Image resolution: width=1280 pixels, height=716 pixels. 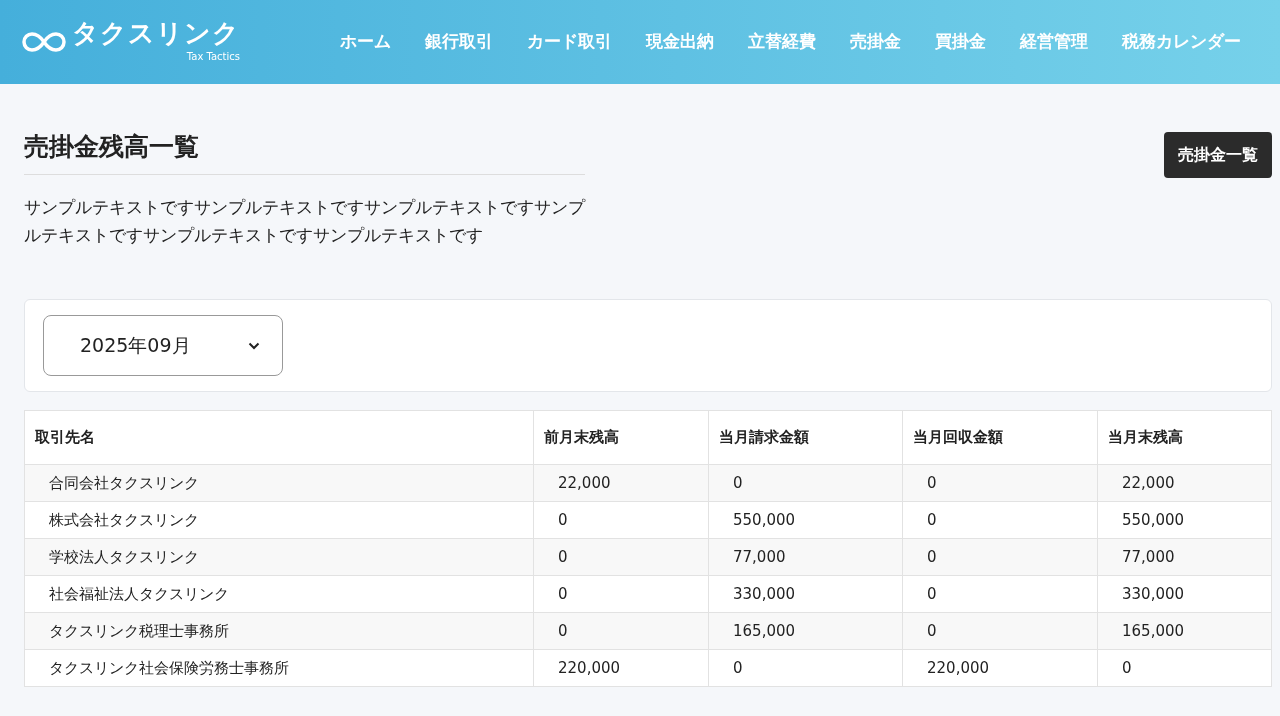 What do you see at coordinates (305, 221) in the screenshot?
I see `description-text: サンプルテキストですサンプルテキストですサンプルテキストですサンプルテキストですサンプルテキストですサンプルテキストです` at bounding box center [305, 221].